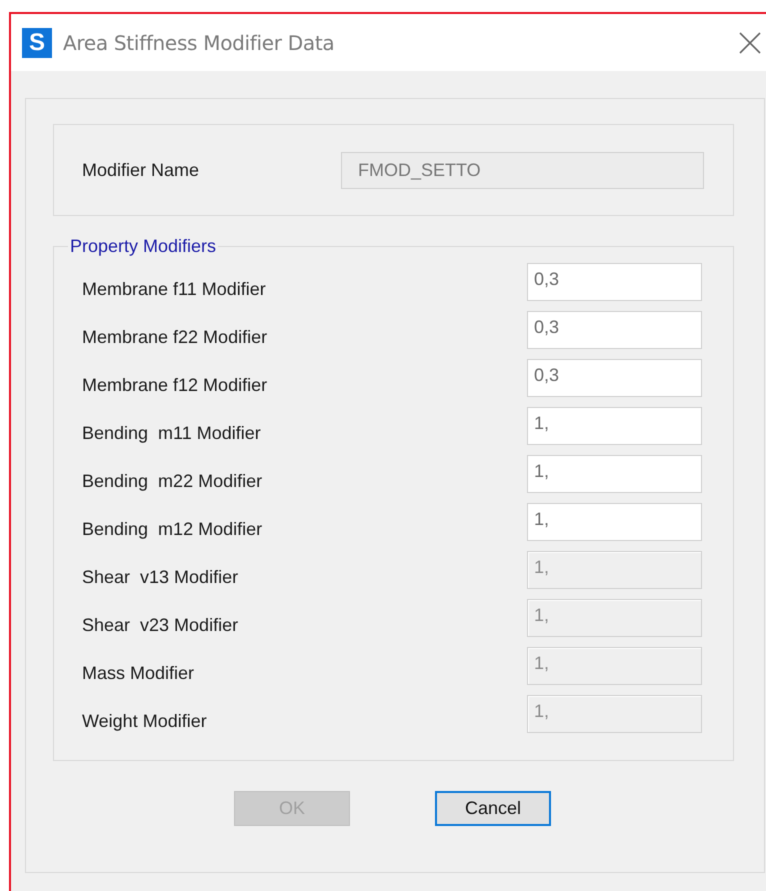 The image size is (766, 891). I want to click on field-label: Mass Modifier, so click(138, 673).